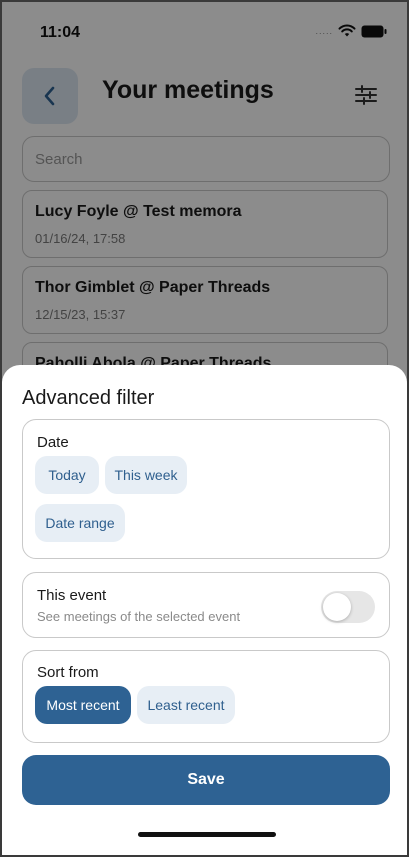 The height and width of the screenshot is (857, 409). What do you see at coordinates (139, 616) in the screenshot?
I see `event-description: See meetings of the selected event` at bounding box center [139, 616].